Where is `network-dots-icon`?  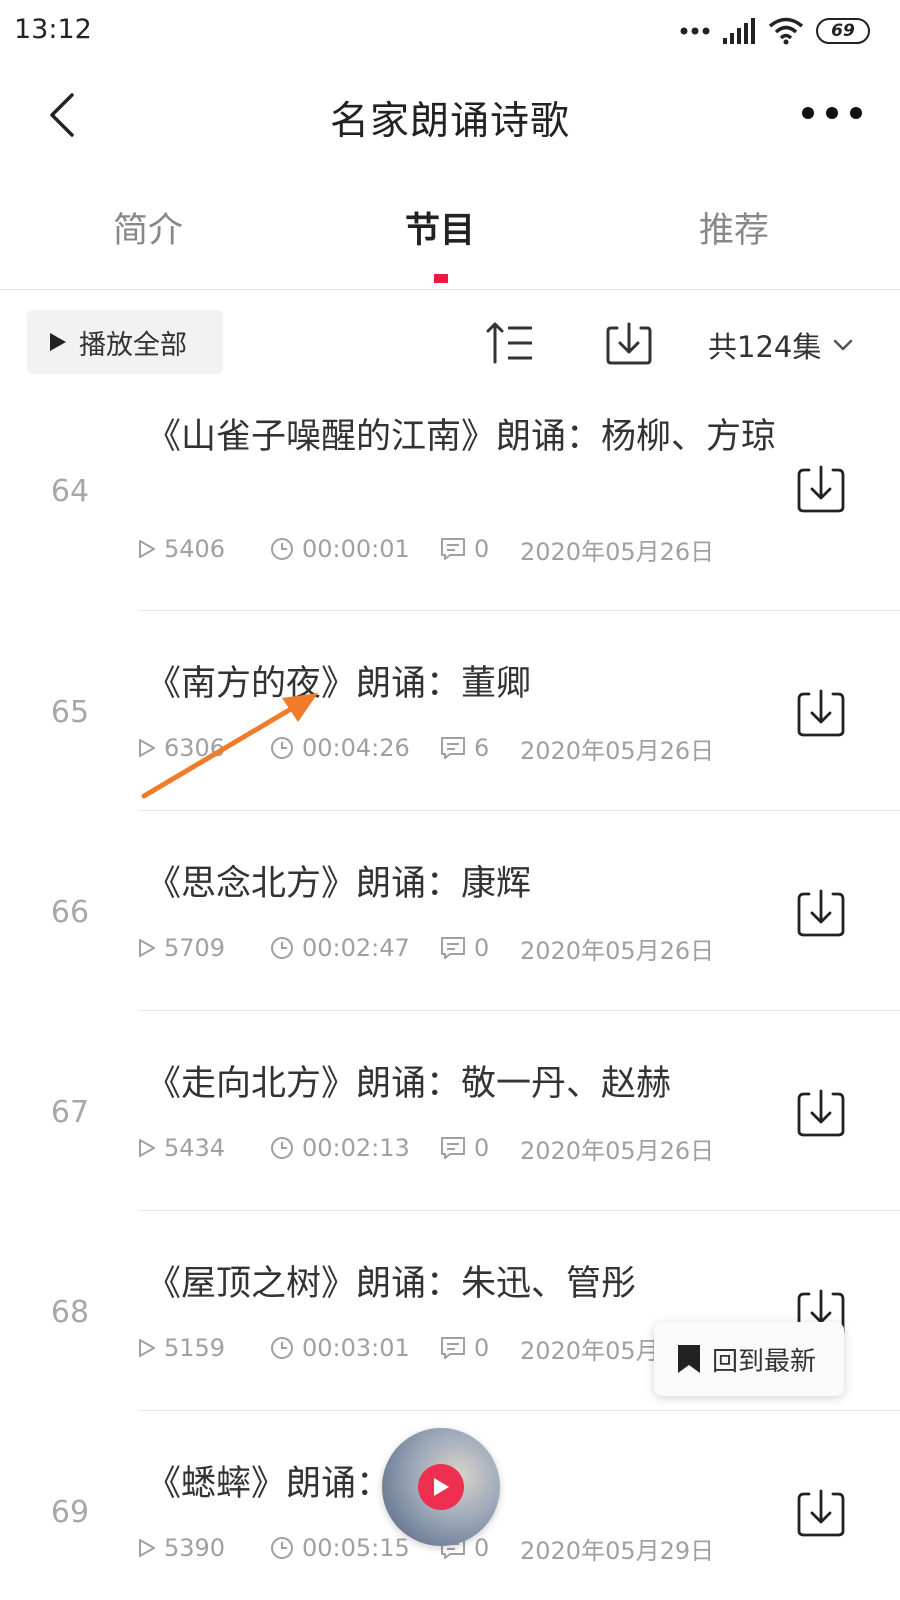 network-dots-icon is located at coordinates (695, 31).